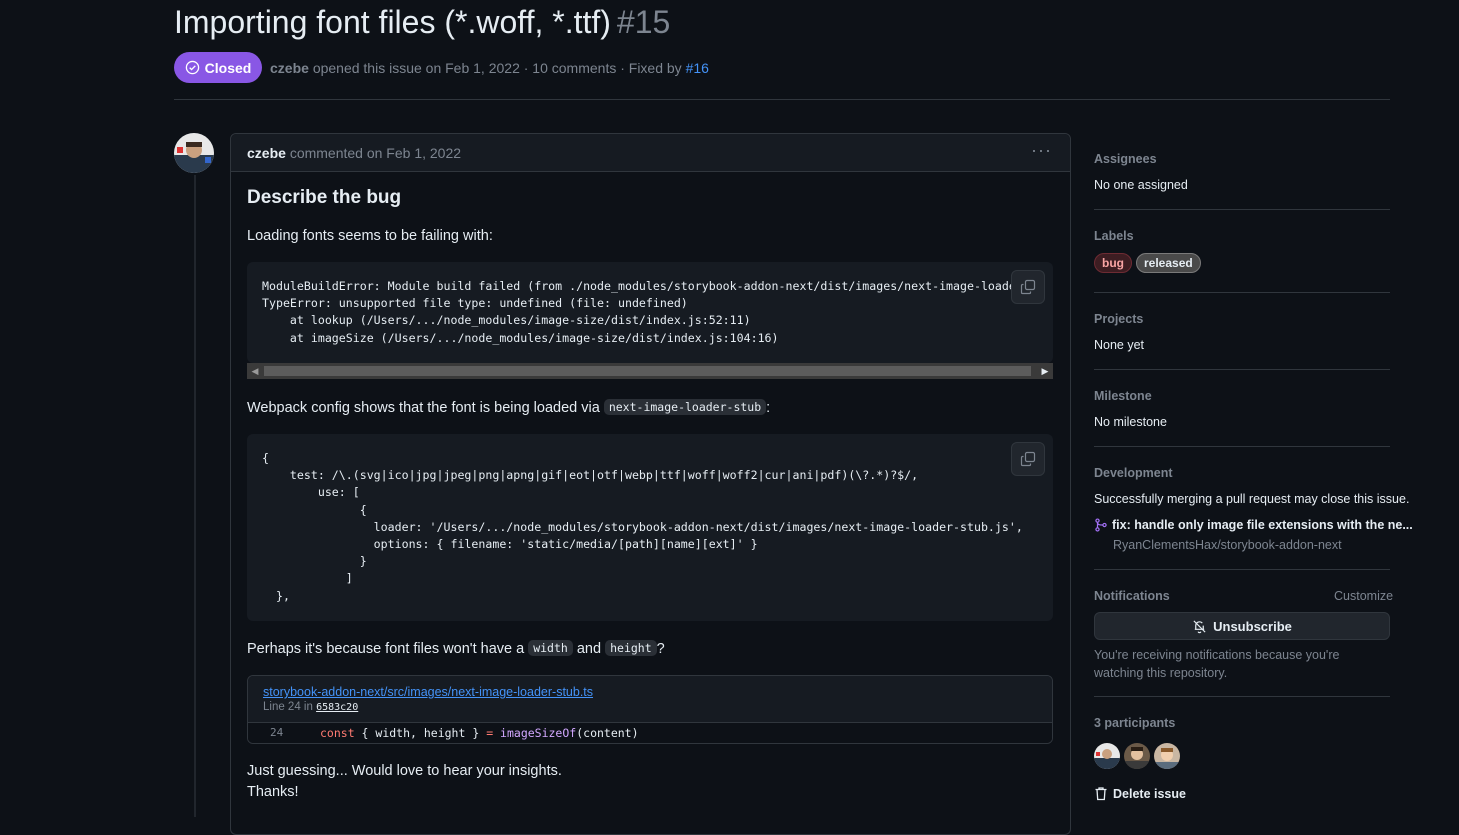 The width and height of the screenshot is (1459, 835). What do you see at coordinates (255, 371) in the screenshot?
I see `scroll-left-arrow-icon: ◀` at bounding box center [255, 371].